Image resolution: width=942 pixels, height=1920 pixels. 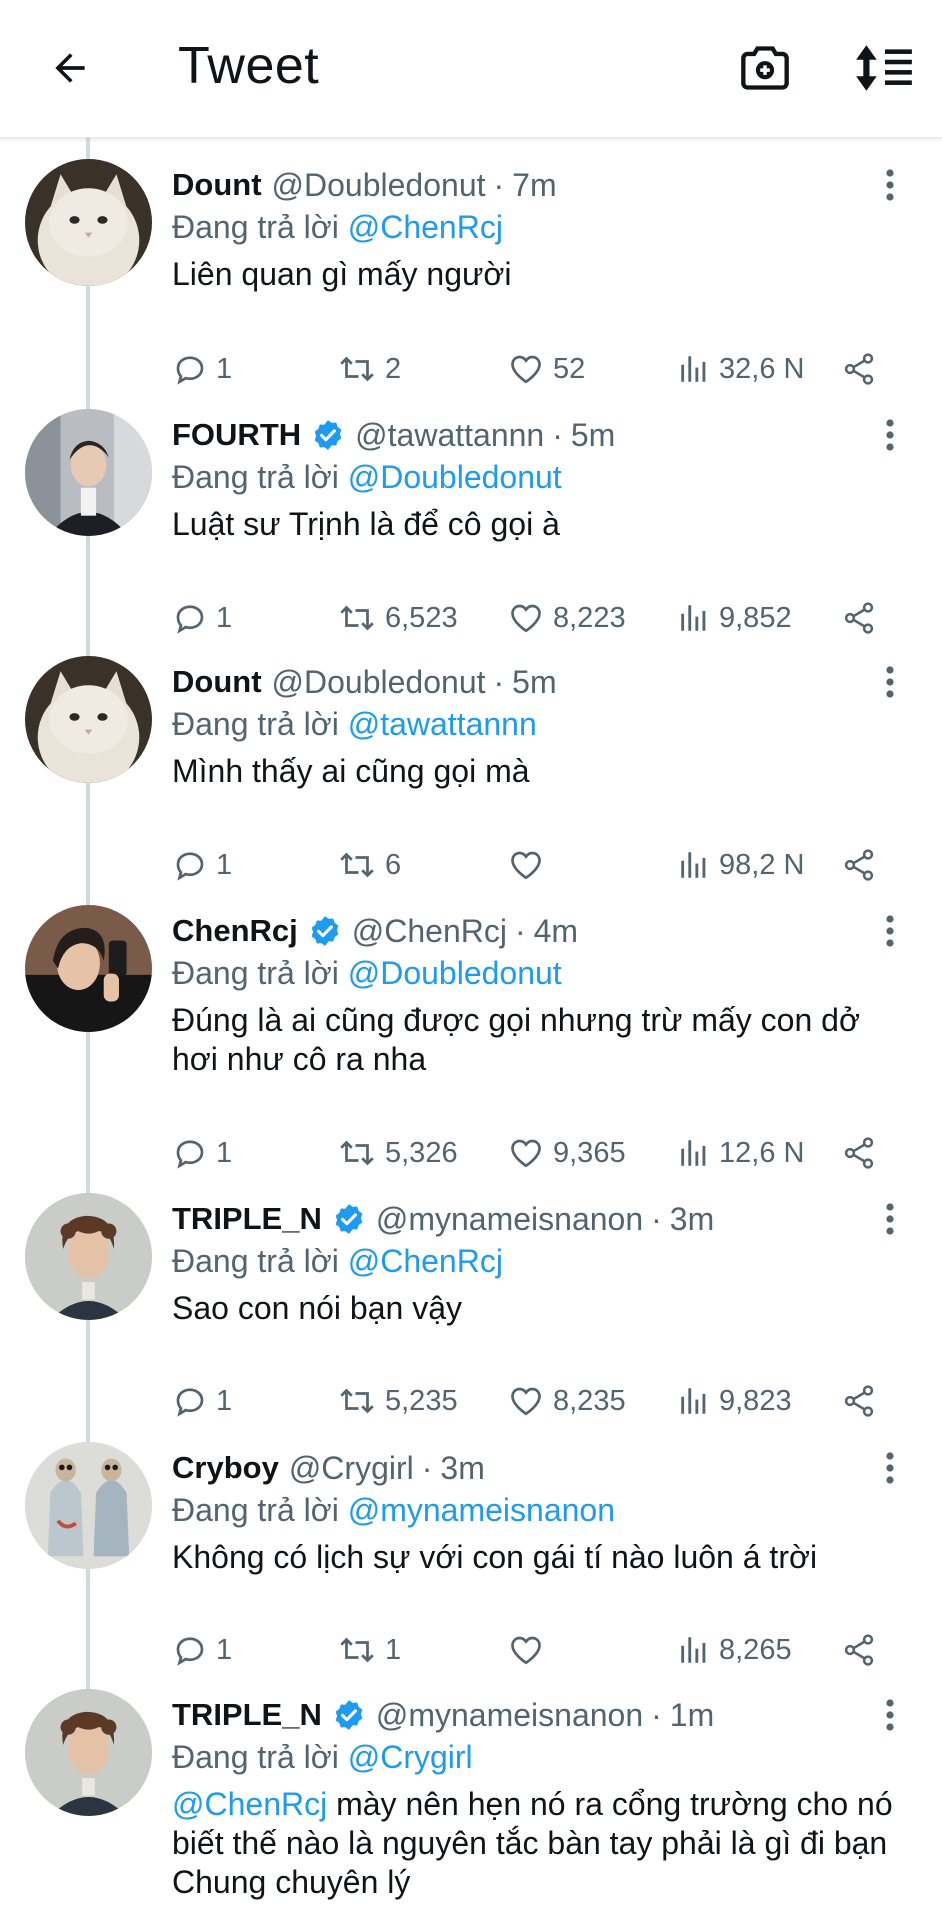 I want to click on author-handle: @tawattannn, so click(x=449, y=435).